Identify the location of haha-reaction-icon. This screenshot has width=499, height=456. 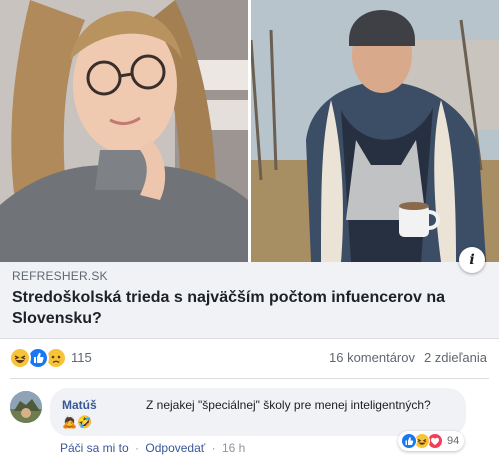
(20, 358).